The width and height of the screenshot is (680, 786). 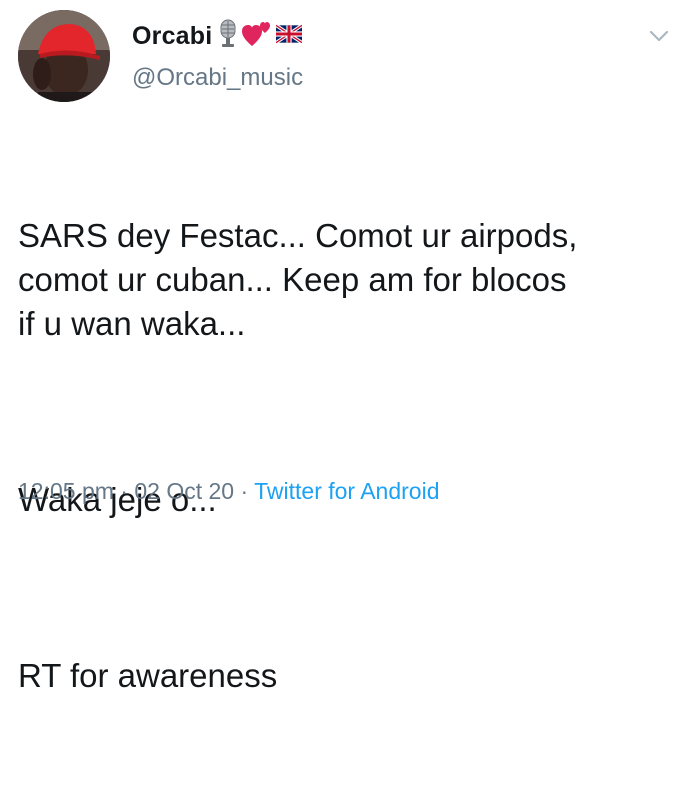 What do you see at coordinates (184, 491) in the screenshot?
I see `tweet-date: 02 Oct 20` at bounding box center [184, 491].